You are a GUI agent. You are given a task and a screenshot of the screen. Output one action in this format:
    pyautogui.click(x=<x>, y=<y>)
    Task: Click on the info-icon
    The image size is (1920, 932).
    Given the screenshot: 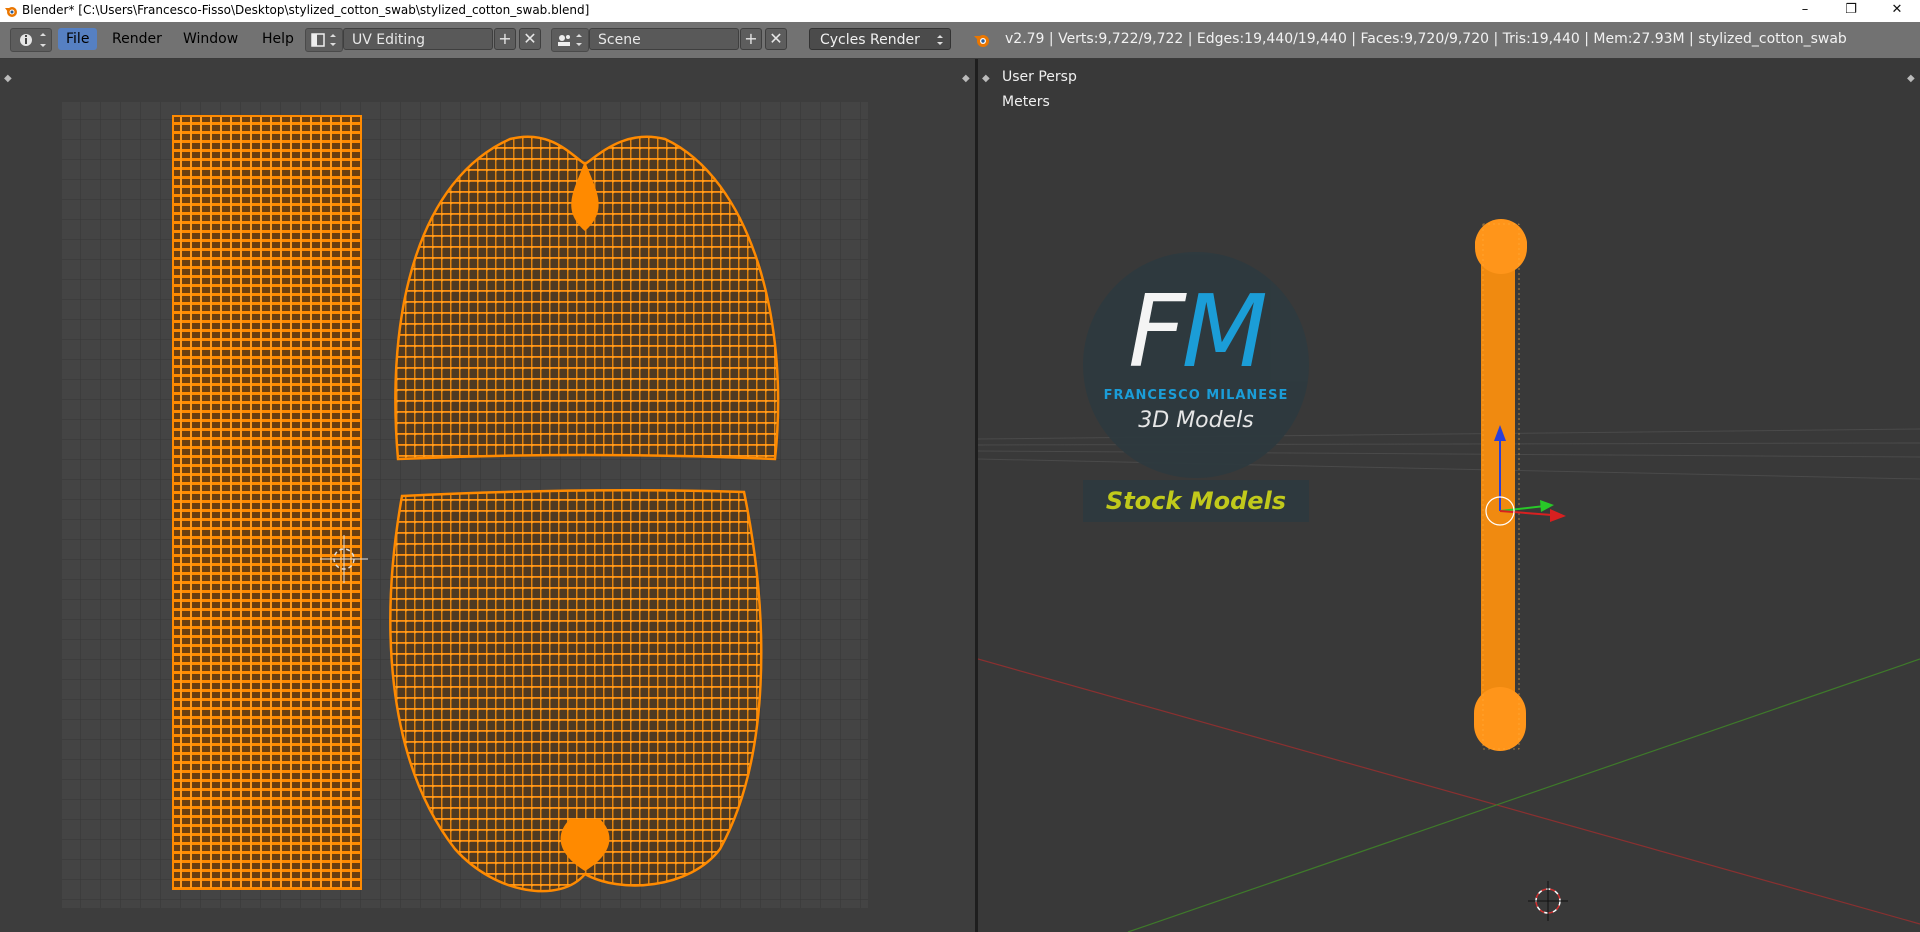 What is the action you would take?
    pyautogui.click(x=33, y=40)
    